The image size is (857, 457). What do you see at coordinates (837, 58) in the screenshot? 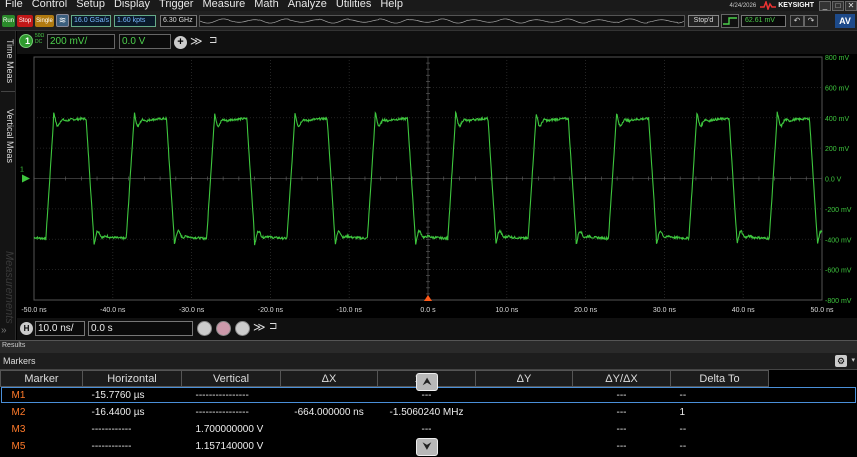
I see `voltage-axis-label: 800 mV` at bounding box center [837, 58].